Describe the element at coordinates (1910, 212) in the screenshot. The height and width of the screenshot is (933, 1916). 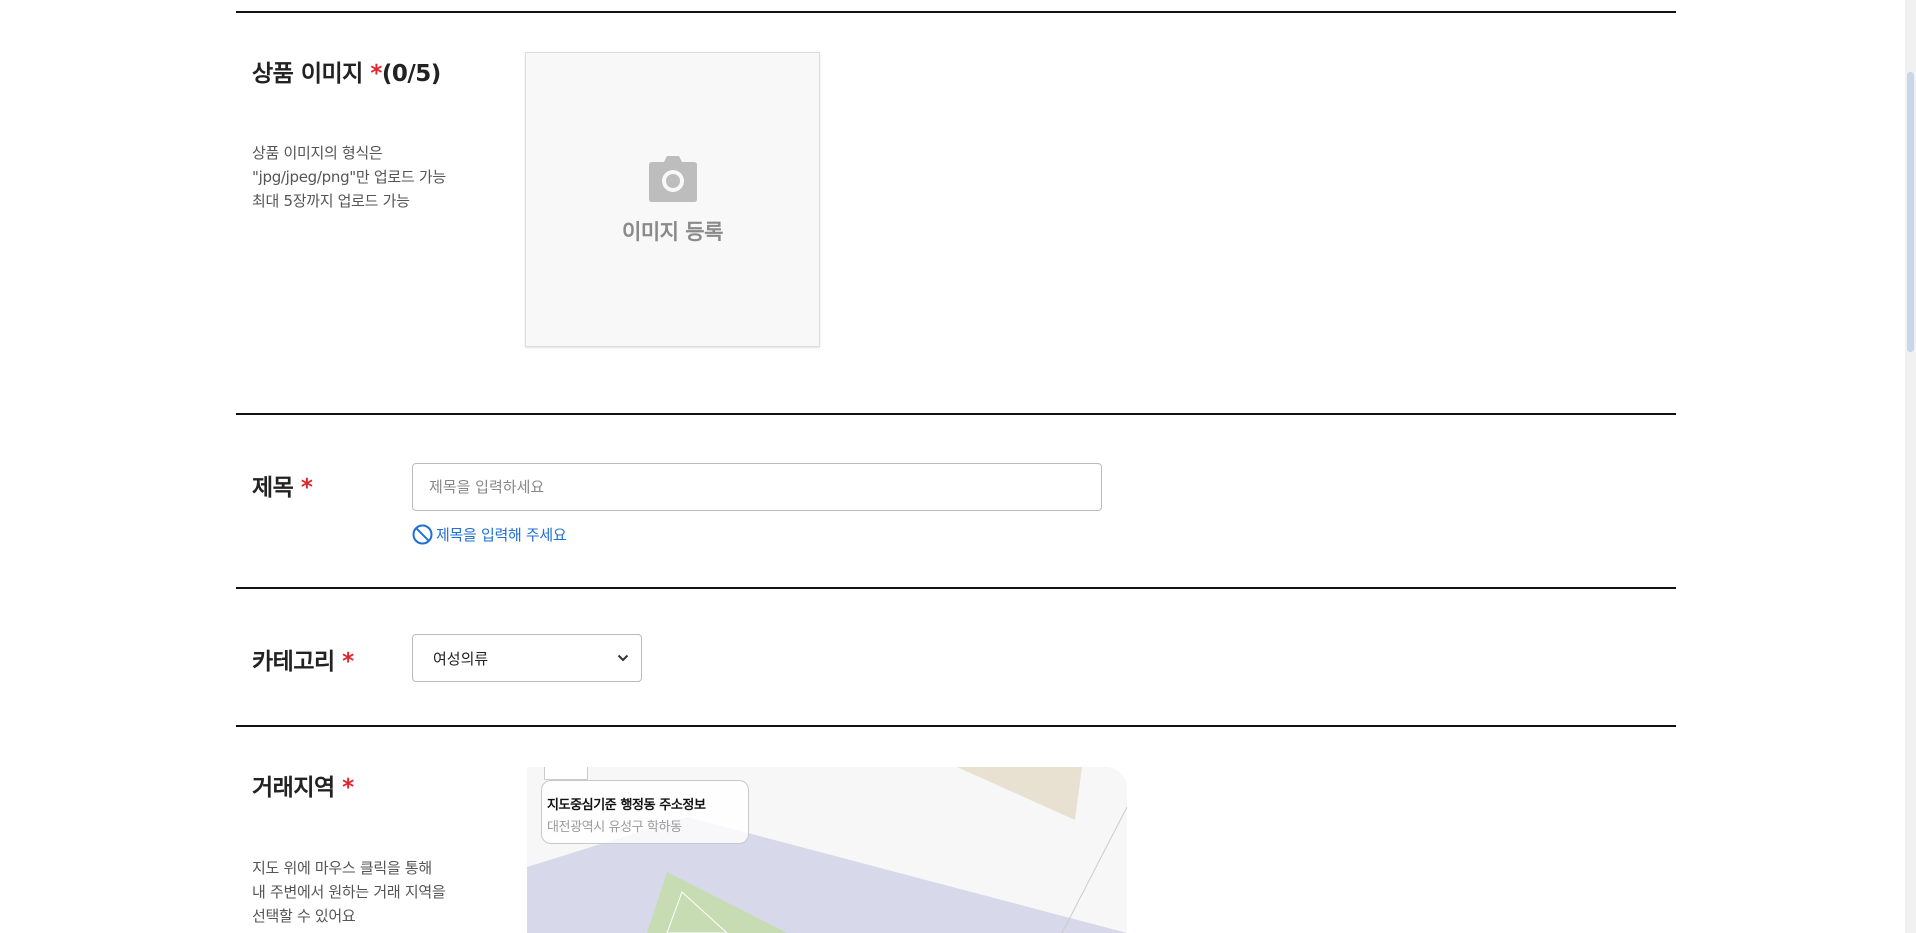
I see `scrollbar-thumb` at that location.